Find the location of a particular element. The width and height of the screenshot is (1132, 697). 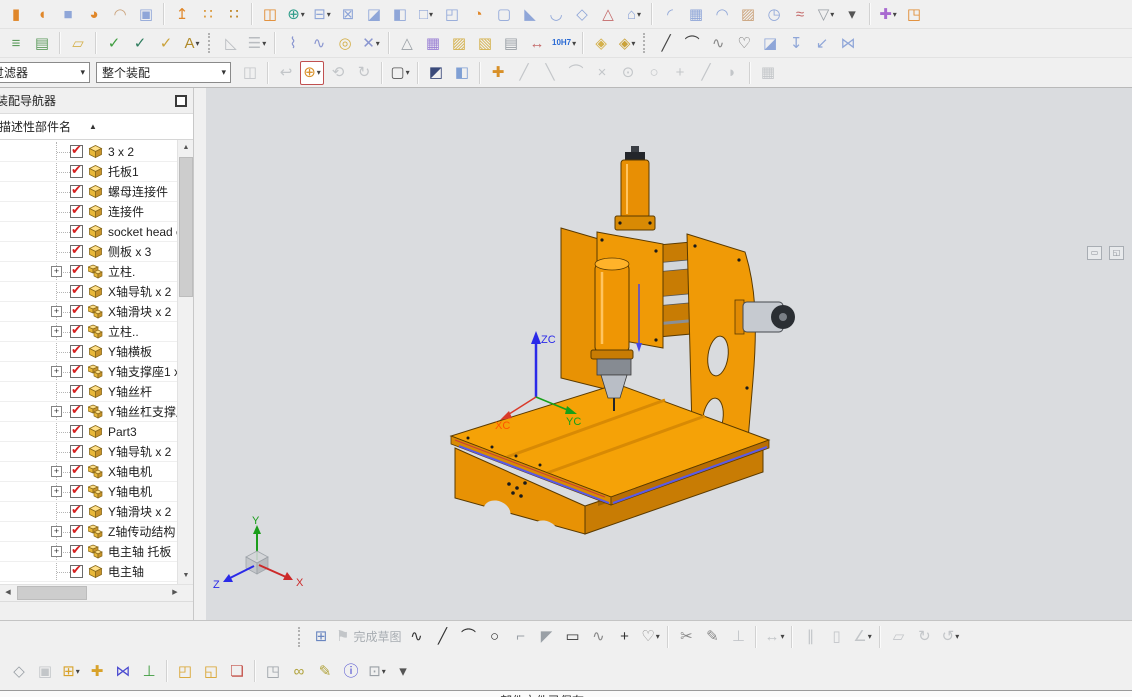

assembly-cut-icon: ◫ is located at coordinates (250, 73).